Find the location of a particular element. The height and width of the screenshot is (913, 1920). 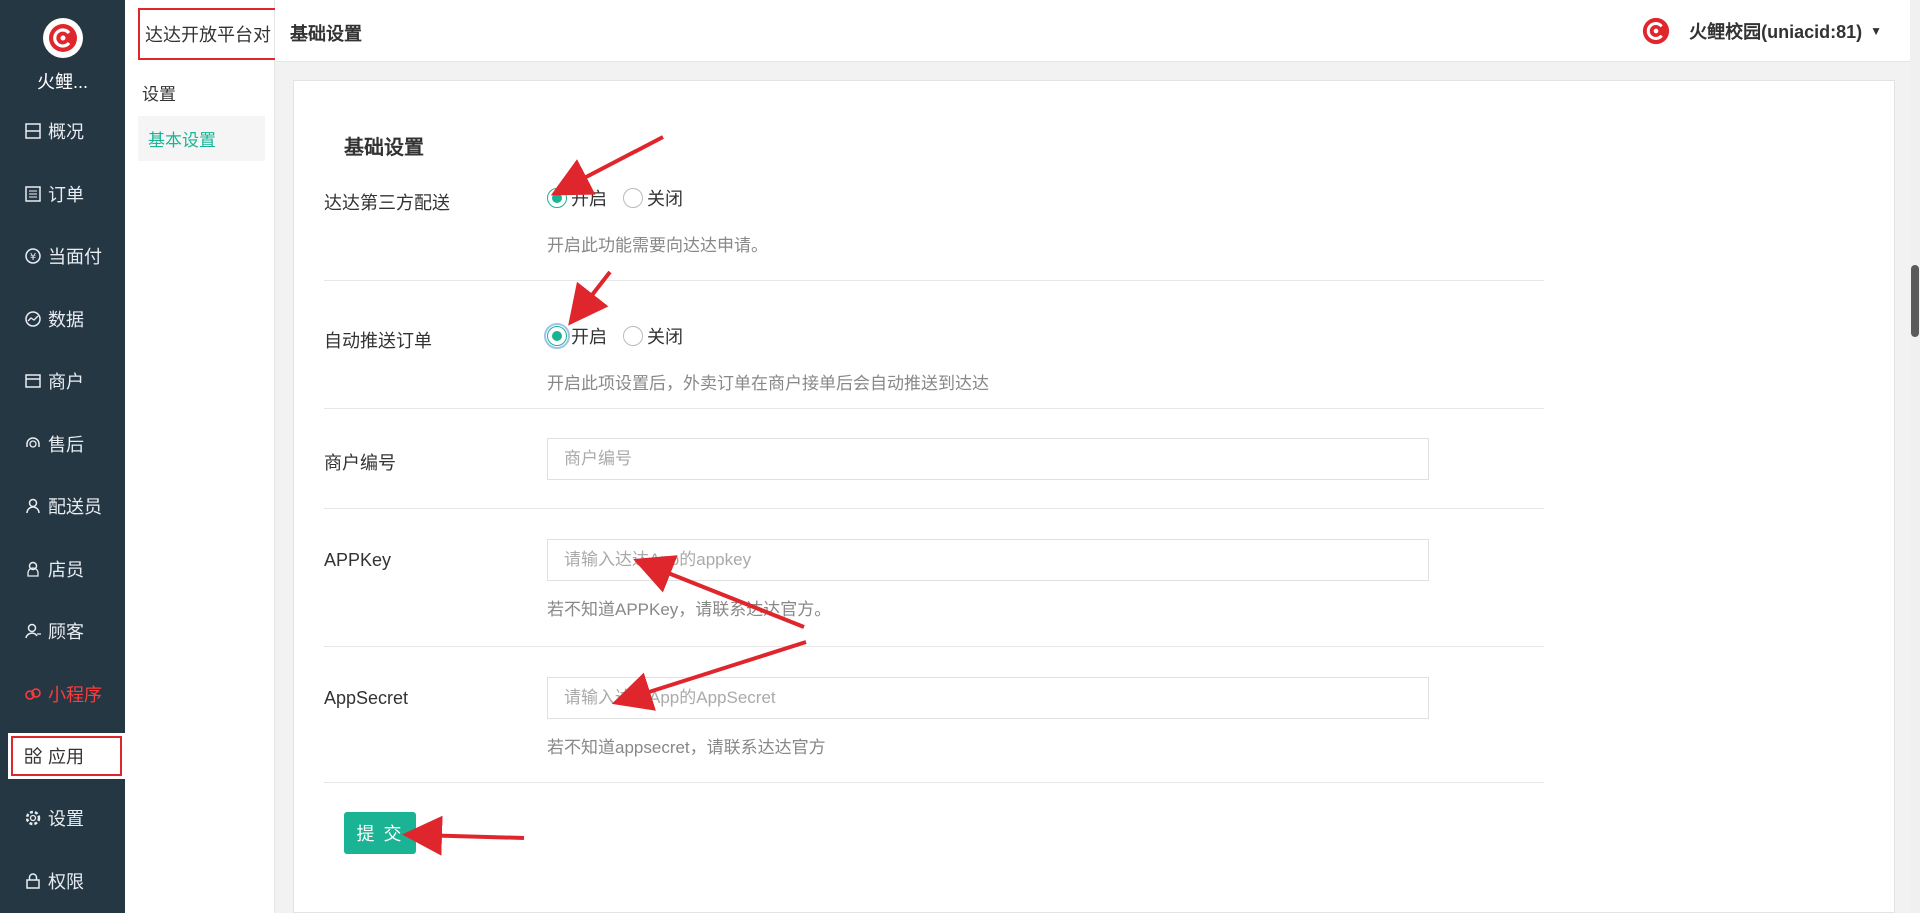

sidebar-item-label: 店员 is located at coordinates (66, 569).